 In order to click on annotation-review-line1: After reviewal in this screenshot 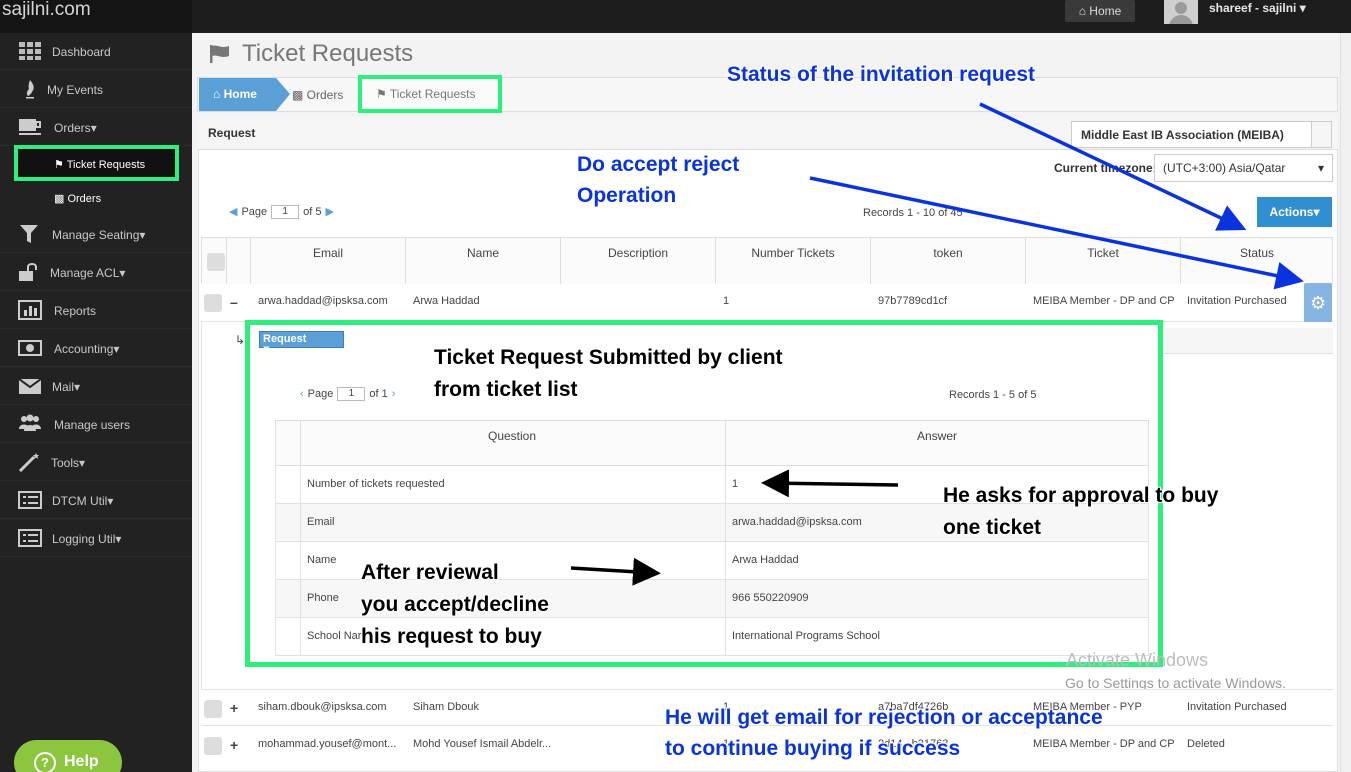, I will do `click(430, 572)`.